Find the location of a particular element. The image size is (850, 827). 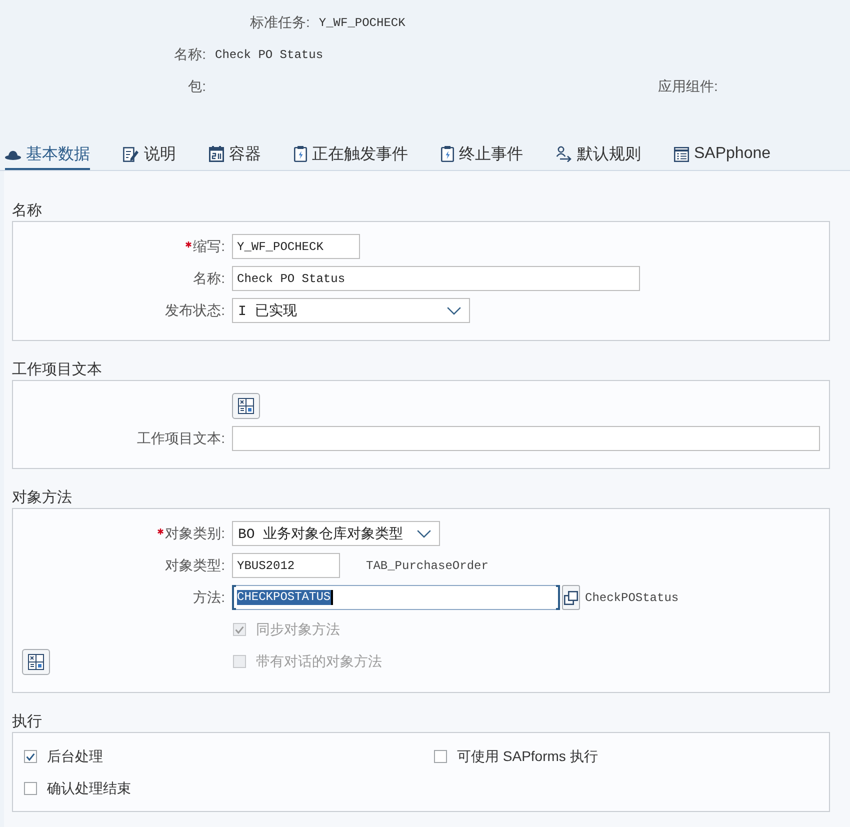

object-type-description: TAB_PurchaseOrder is located at coordinates (427, 565).